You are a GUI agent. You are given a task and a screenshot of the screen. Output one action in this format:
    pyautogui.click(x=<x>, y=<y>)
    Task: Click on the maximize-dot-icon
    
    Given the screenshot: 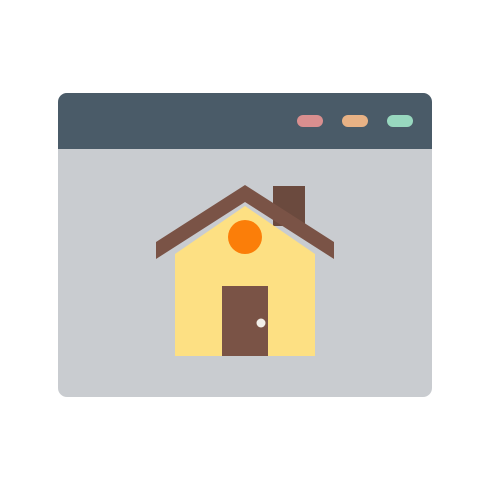 What is the action you would take?
    pyautogui.click(x=400, y=121)
    